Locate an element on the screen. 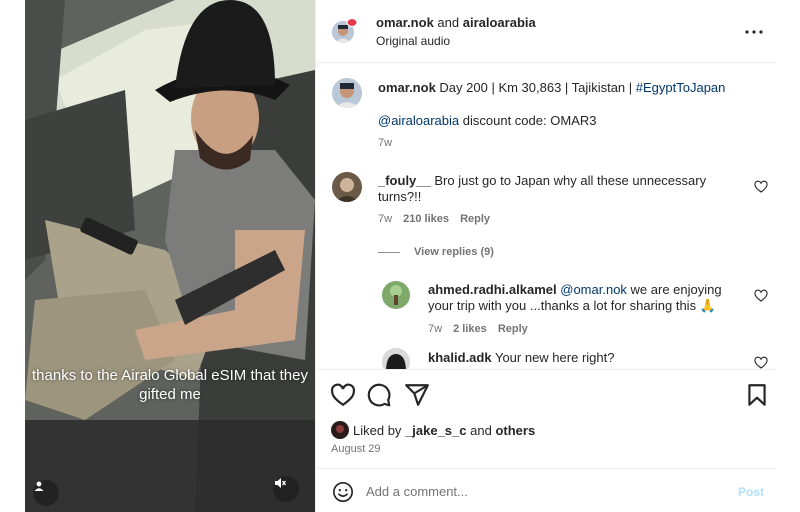 The image size is (800, 512). caption-meta: 7w is located at coordinates (389, 143).